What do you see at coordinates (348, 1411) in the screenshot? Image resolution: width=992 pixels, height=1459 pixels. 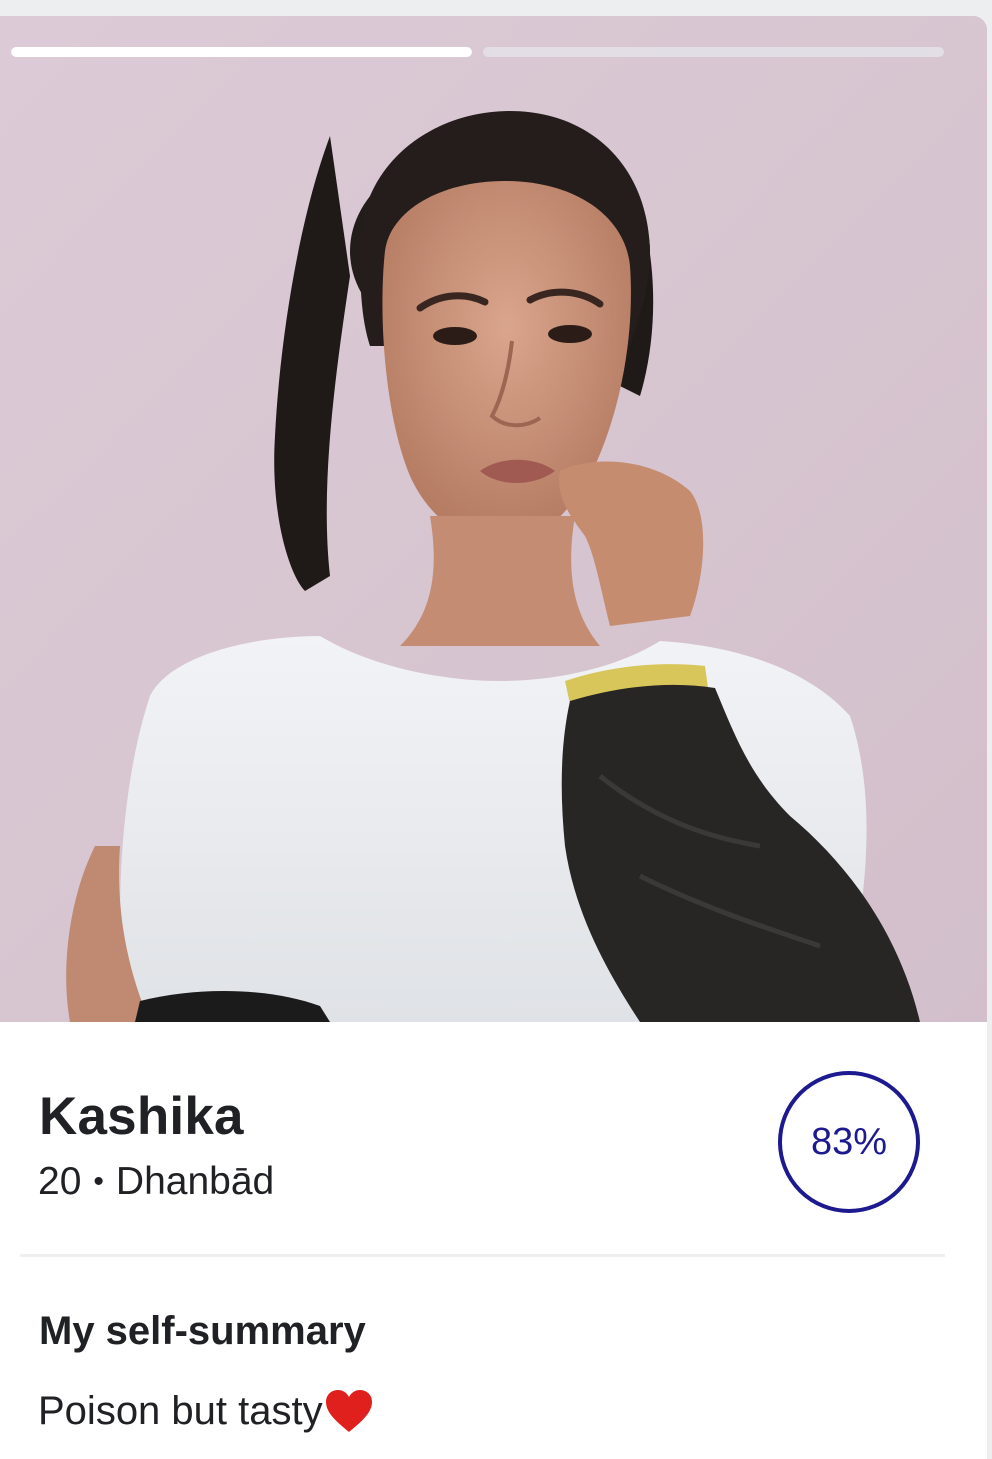 I see `heart-icon` at bounding box center [348, 1411].